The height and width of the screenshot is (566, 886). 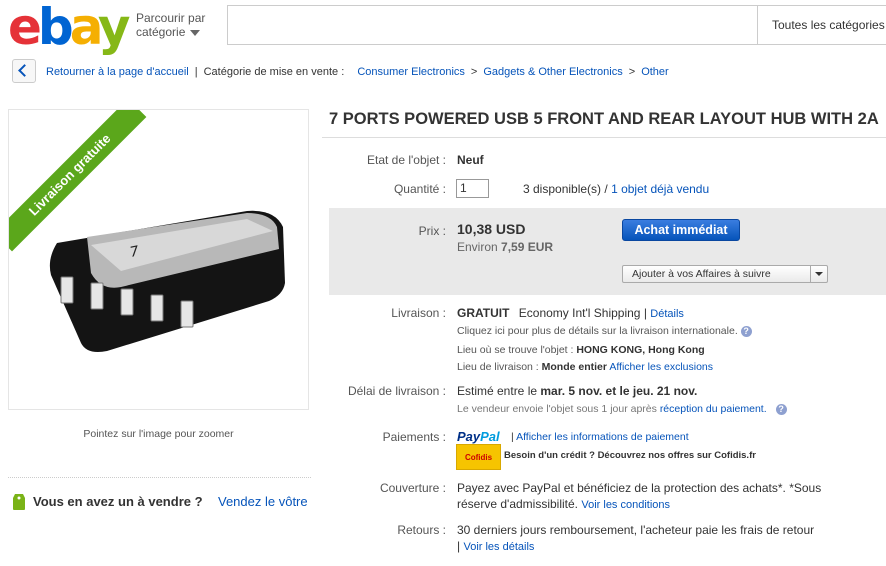 I want to click on logo-letter-b: b, so click(x=55, y=28).